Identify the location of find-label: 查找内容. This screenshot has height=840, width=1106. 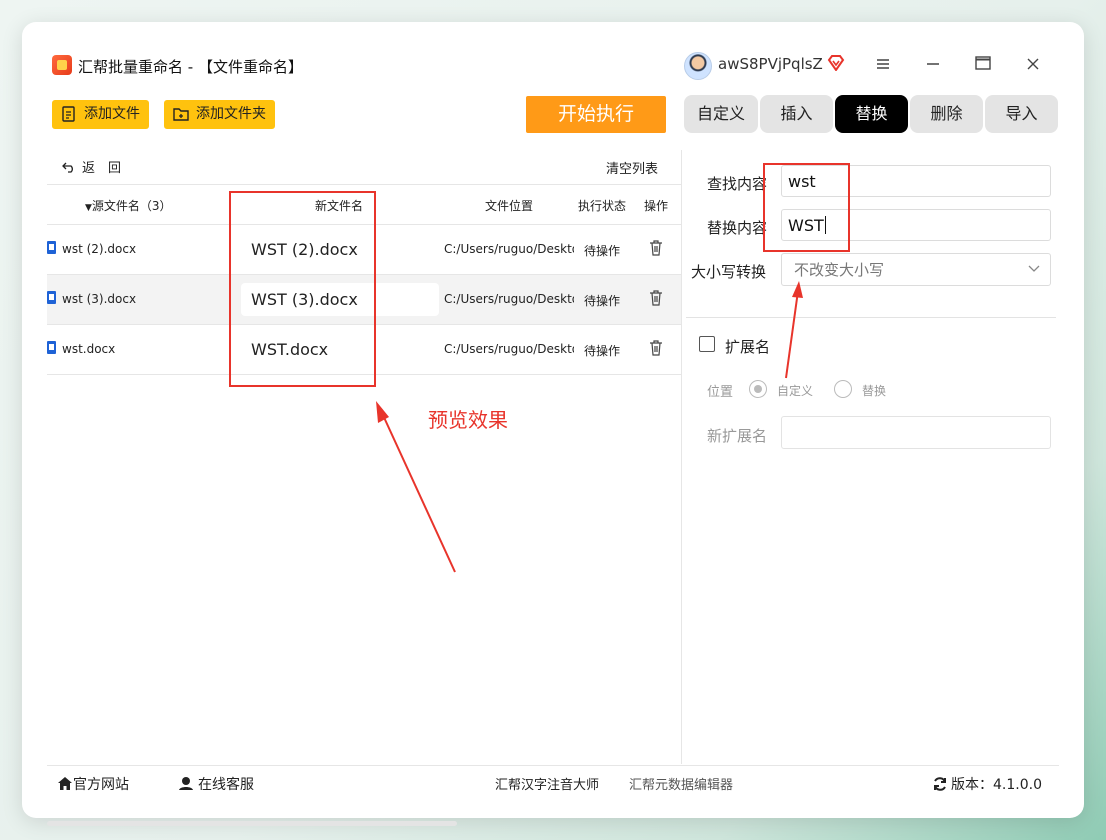
(737, 184).